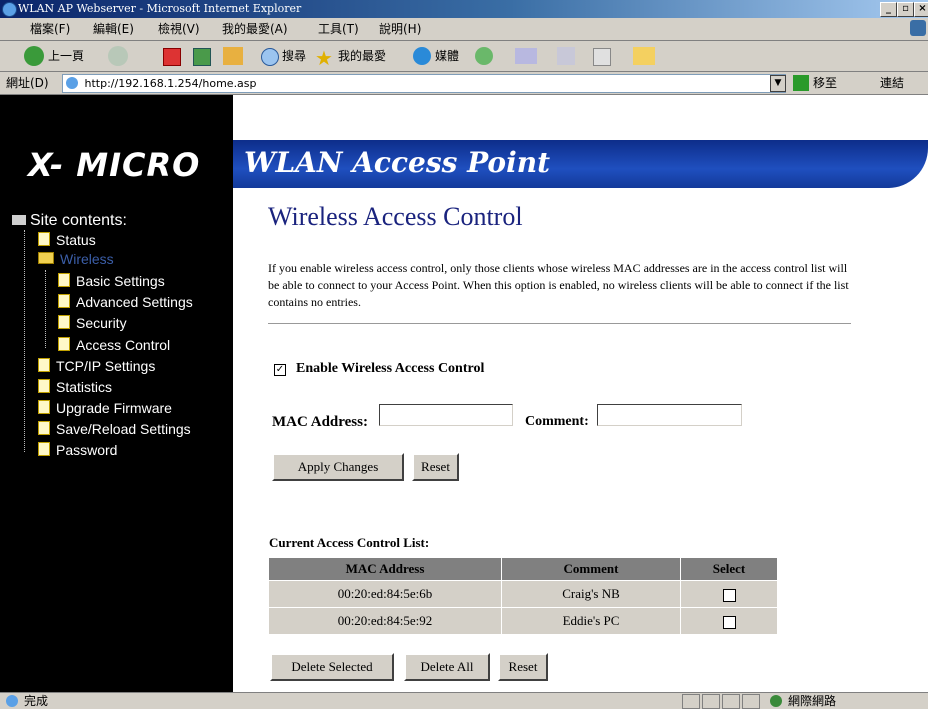 The image size is (928, 709). I want to click on media-button-label: 媒體, so click(447, 56).